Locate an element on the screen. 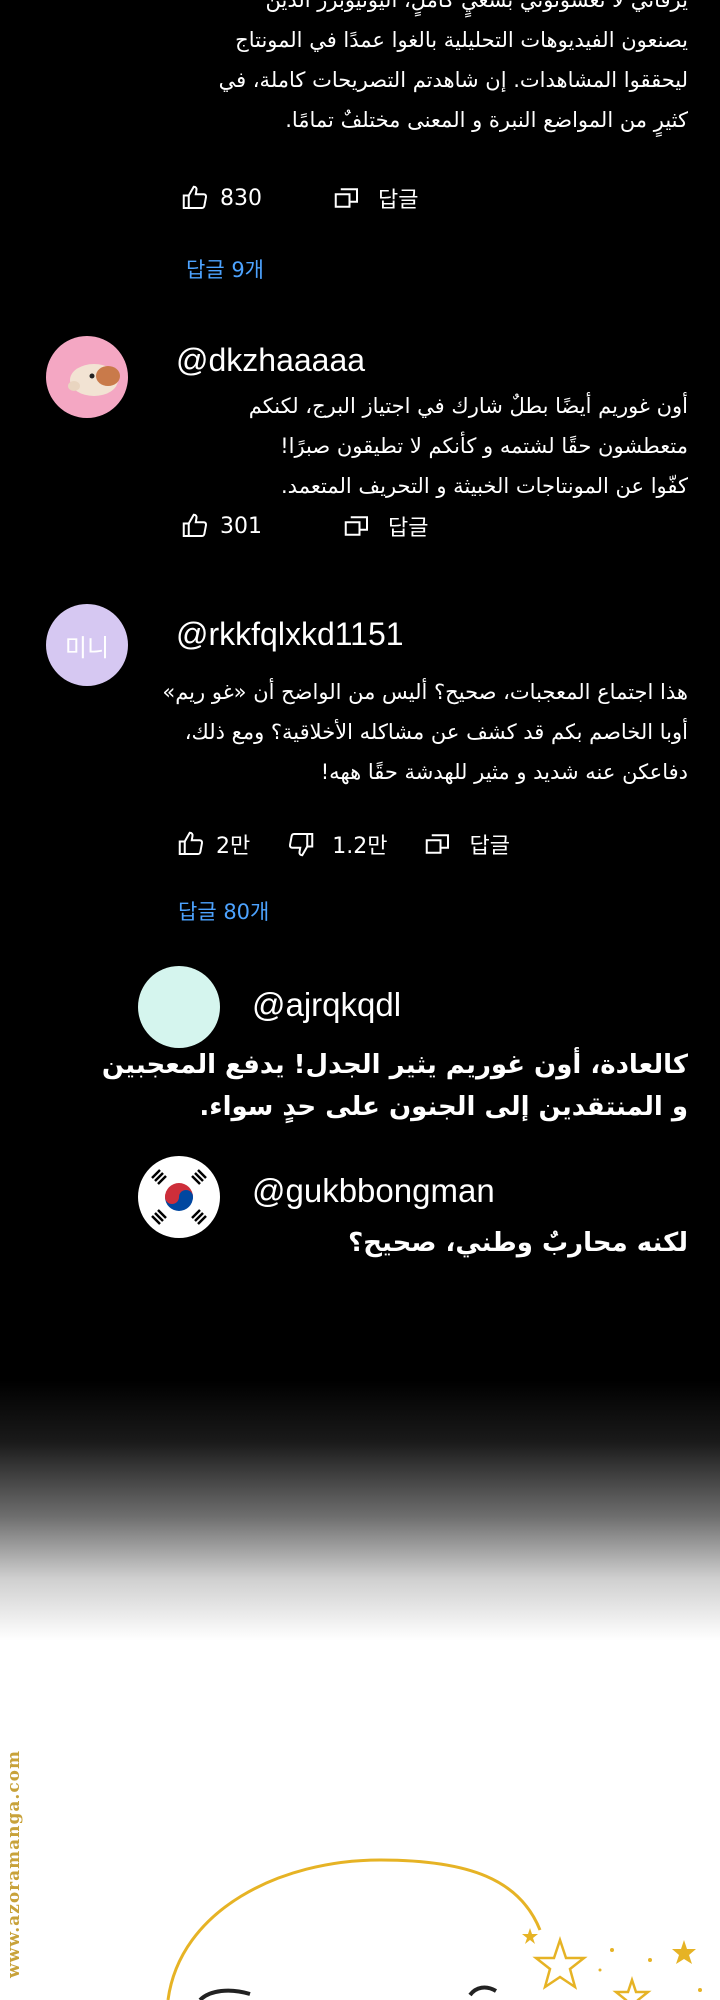 The height and width of the screenshot is (2000, 720). like-count: 301 is located at coordinates (241, 526).